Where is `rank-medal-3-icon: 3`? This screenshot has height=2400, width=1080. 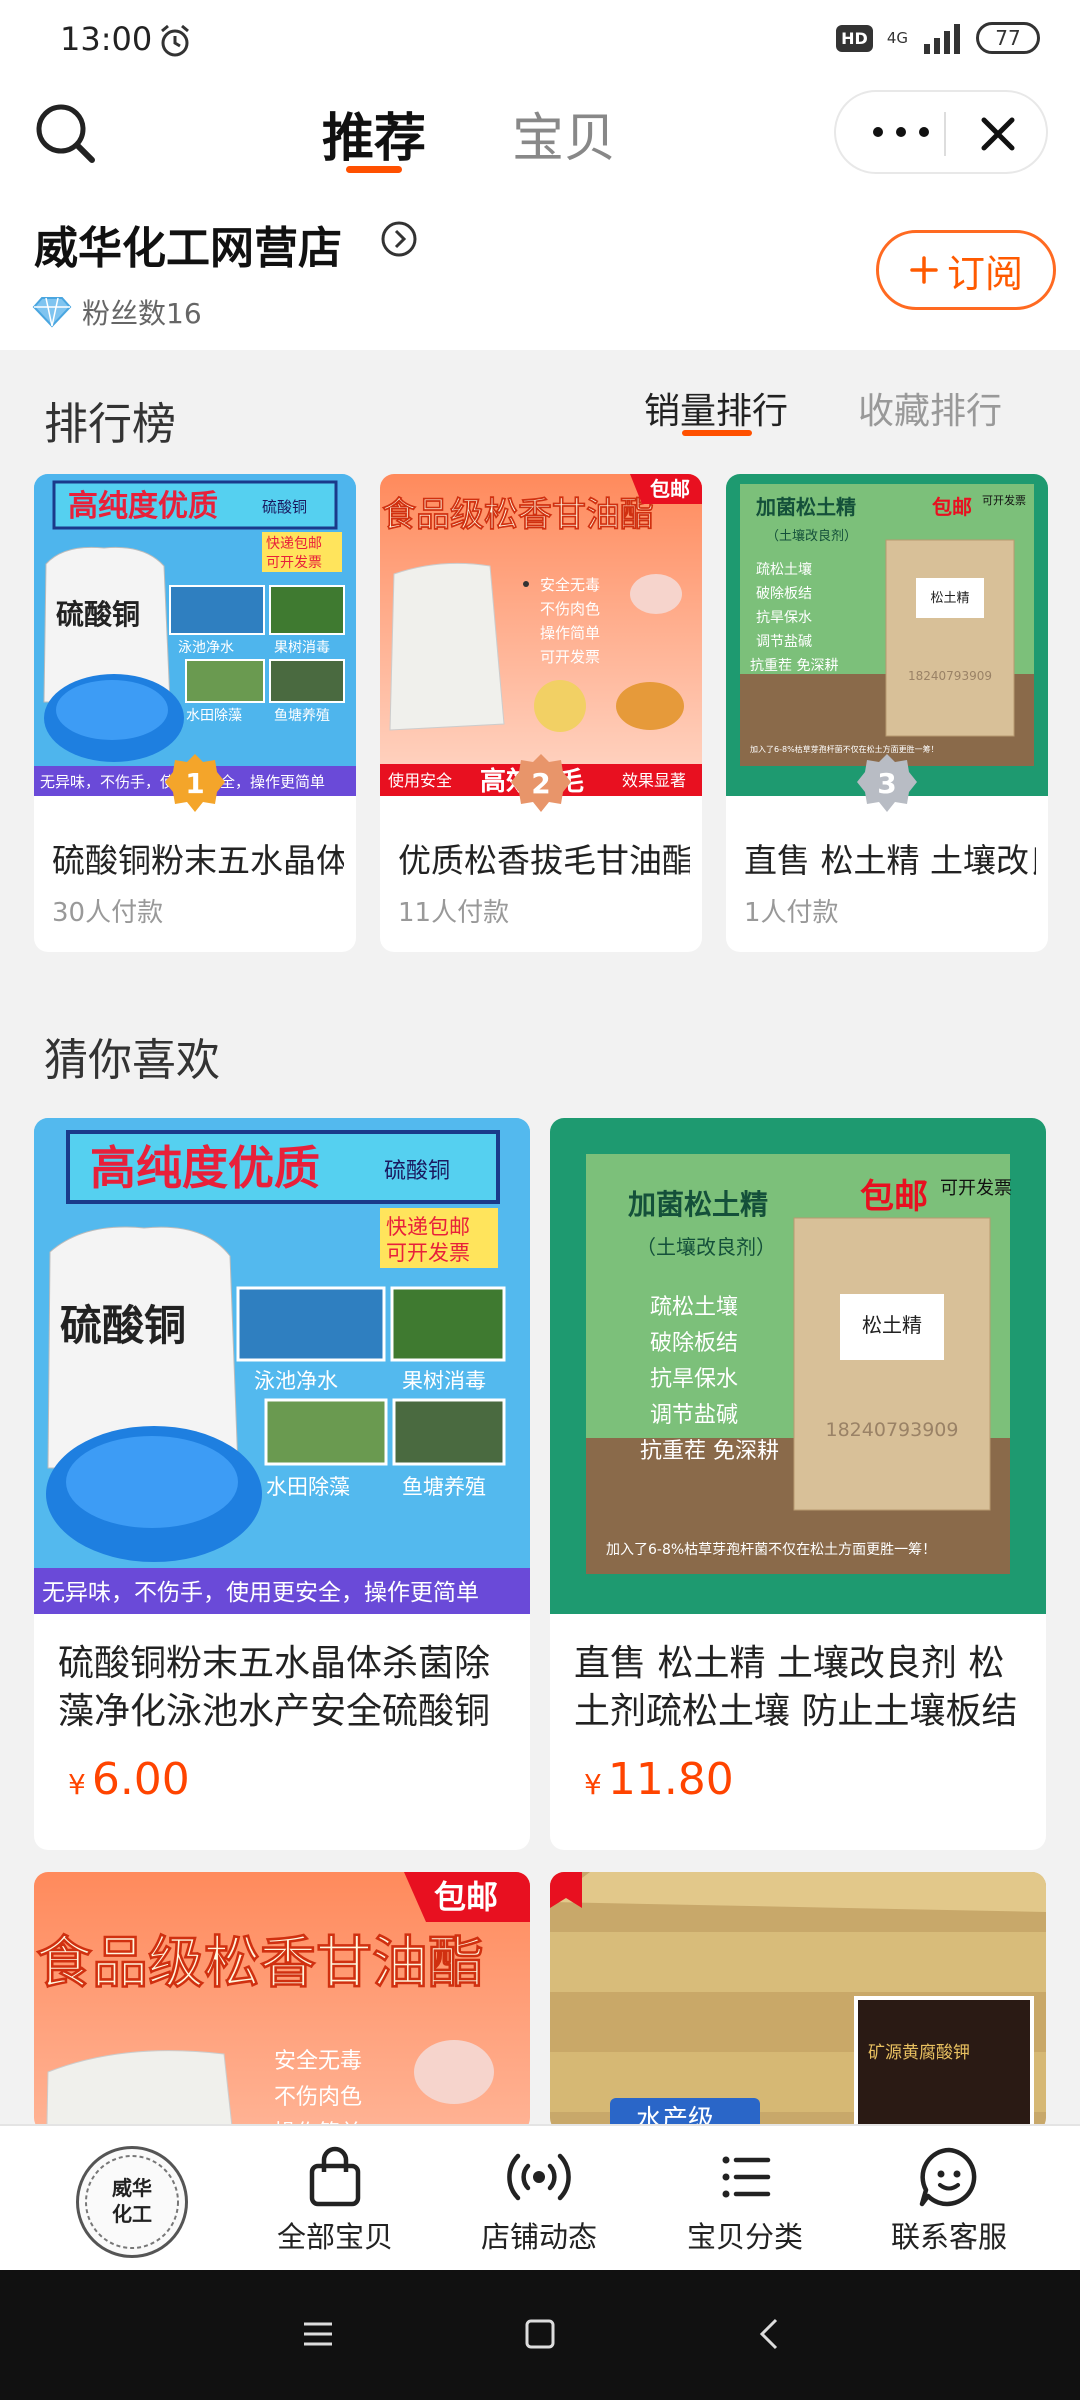
rank-medal-3-icon: 3 is located at coordinates (887, 783).